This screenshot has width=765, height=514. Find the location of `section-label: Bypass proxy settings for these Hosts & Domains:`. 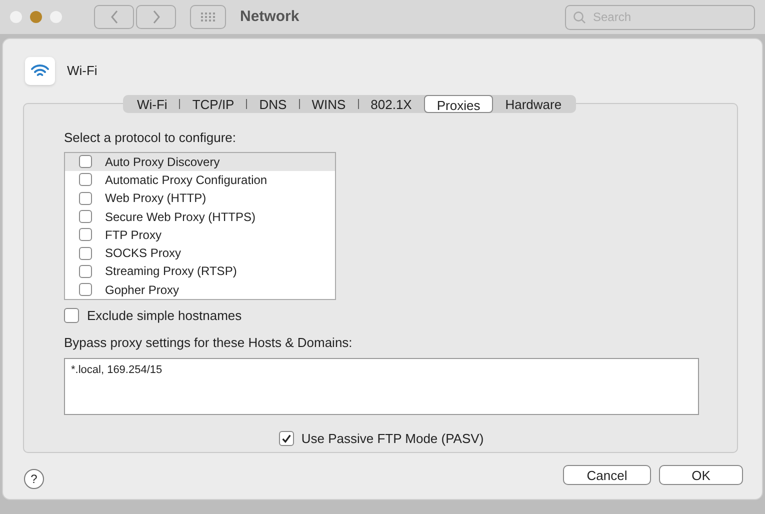

section-label: Bypass proxy settings for these Hosts & Domains: is located at coordinates (209, 343).